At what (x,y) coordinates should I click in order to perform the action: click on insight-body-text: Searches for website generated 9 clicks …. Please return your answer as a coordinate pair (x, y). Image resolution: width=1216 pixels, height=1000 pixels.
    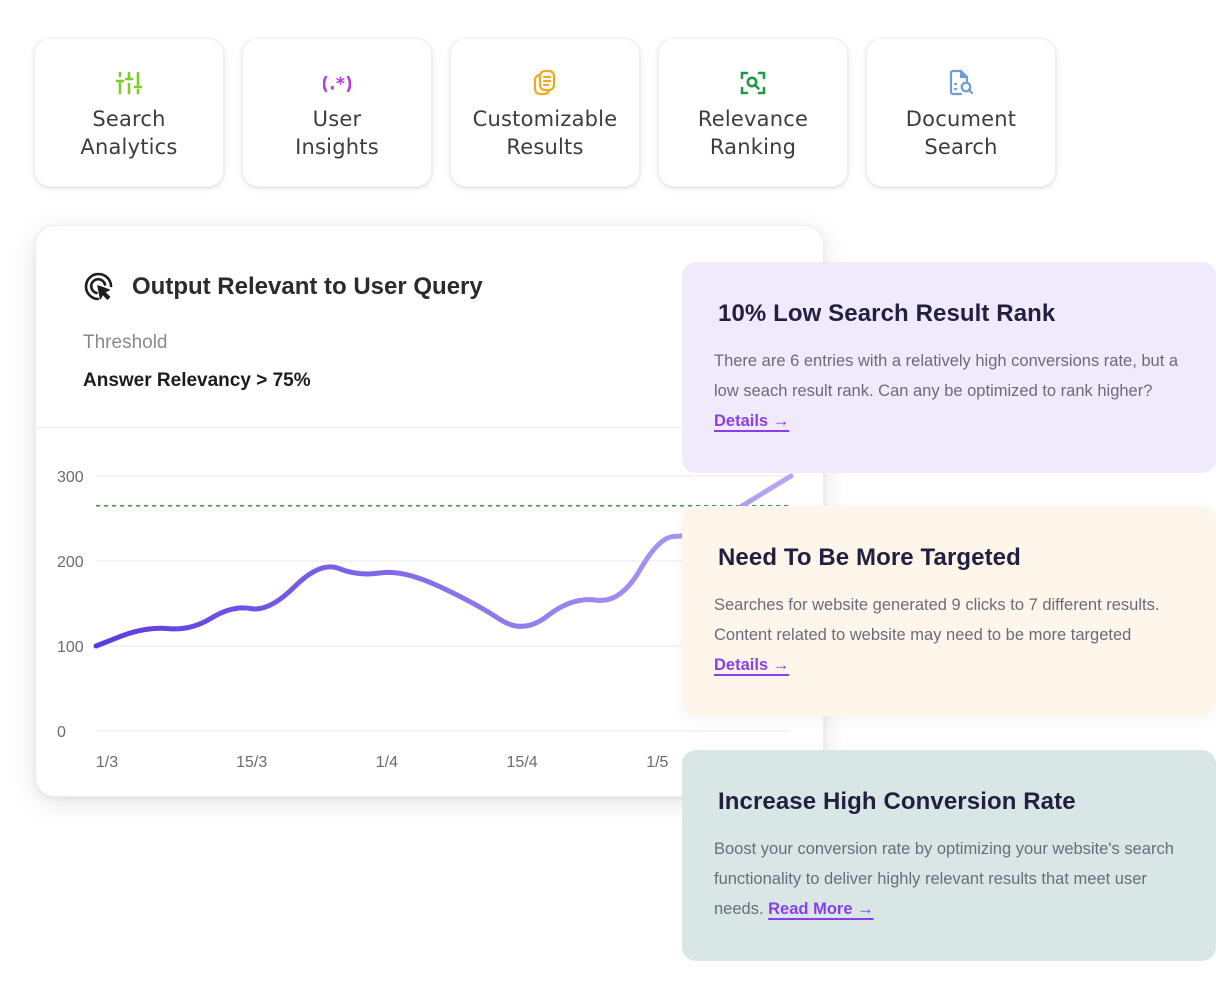
    Looking at the image, I should click on (937, 620).